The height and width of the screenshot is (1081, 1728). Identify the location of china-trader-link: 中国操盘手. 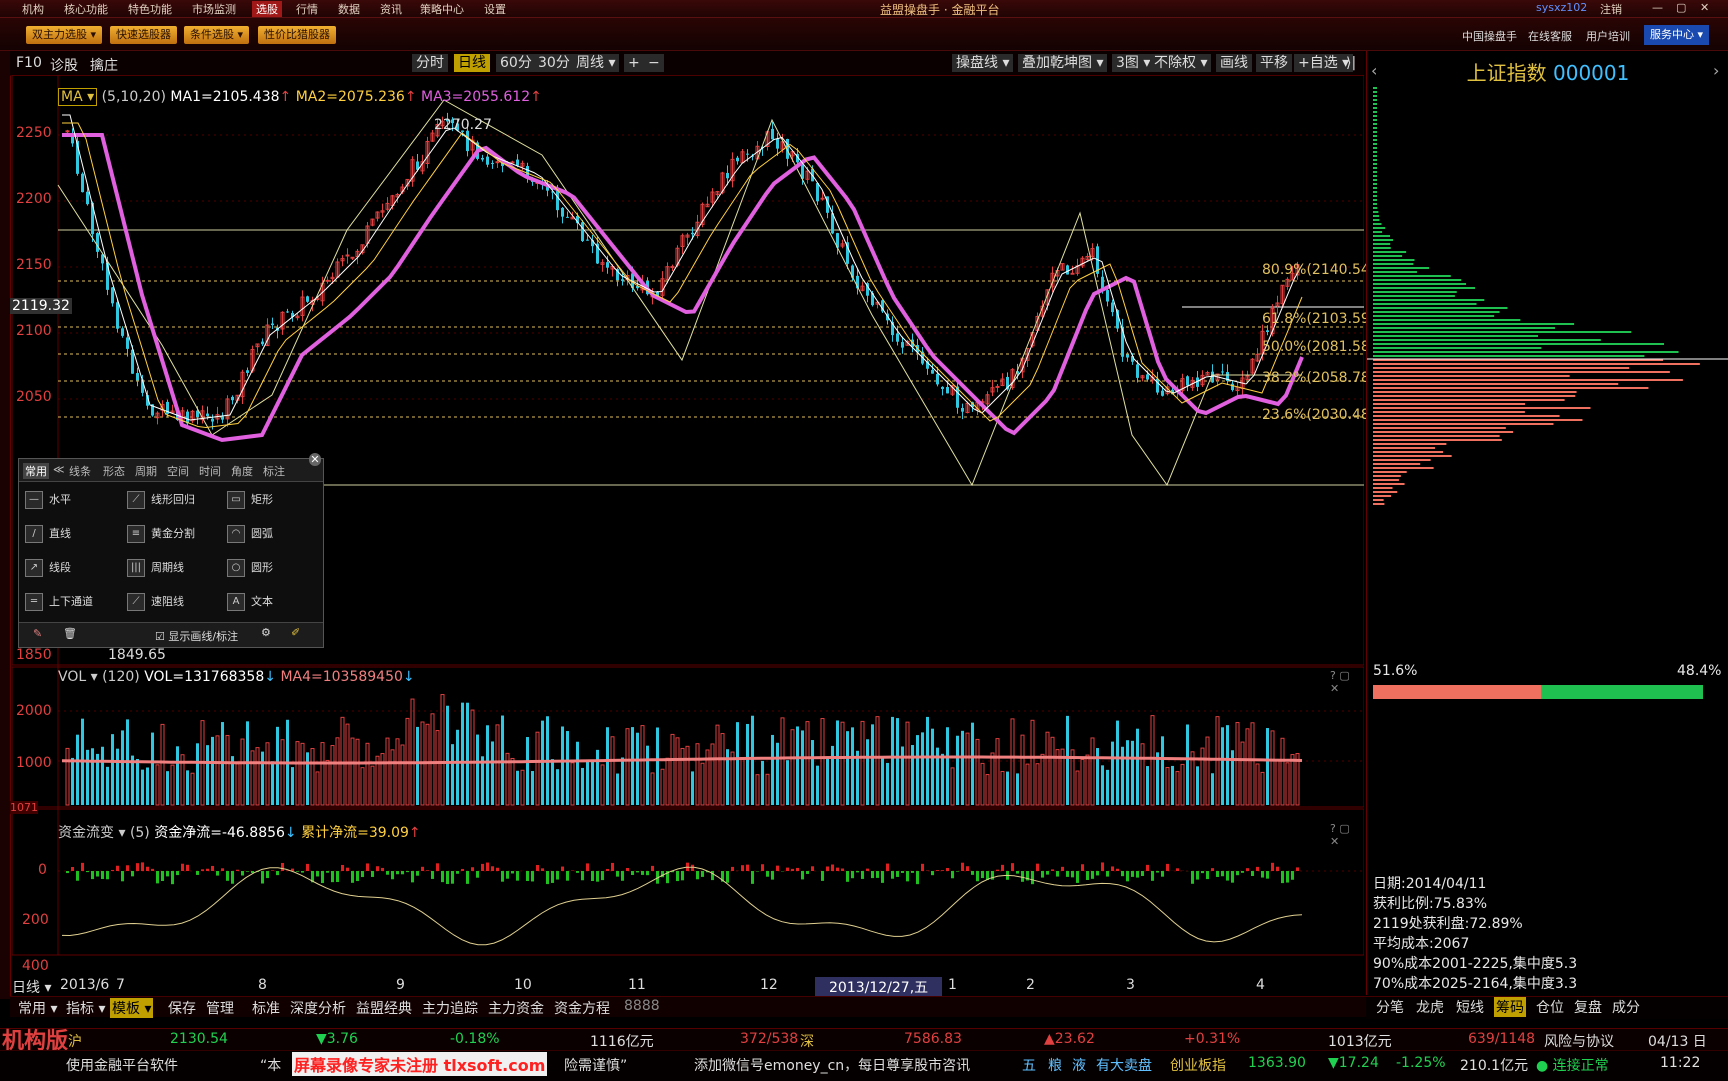
(1489, 36).